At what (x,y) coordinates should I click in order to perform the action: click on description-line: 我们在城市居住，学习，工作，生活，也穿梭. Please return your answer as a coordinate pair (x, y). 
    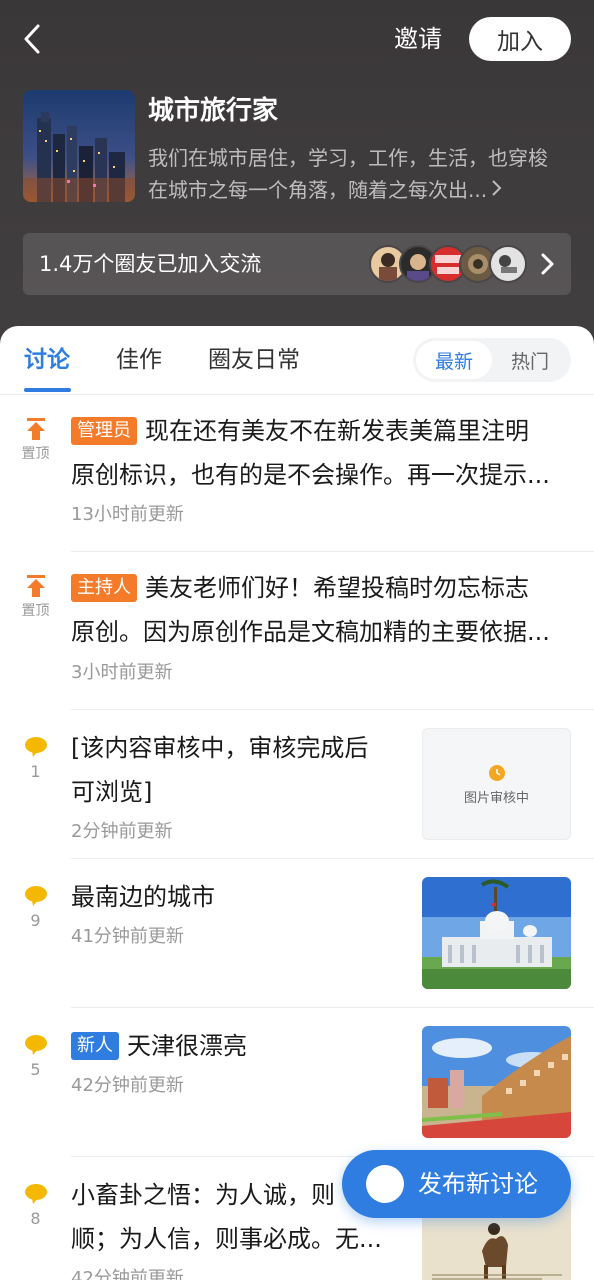
    Looking at the image, I should click on (348, 158).